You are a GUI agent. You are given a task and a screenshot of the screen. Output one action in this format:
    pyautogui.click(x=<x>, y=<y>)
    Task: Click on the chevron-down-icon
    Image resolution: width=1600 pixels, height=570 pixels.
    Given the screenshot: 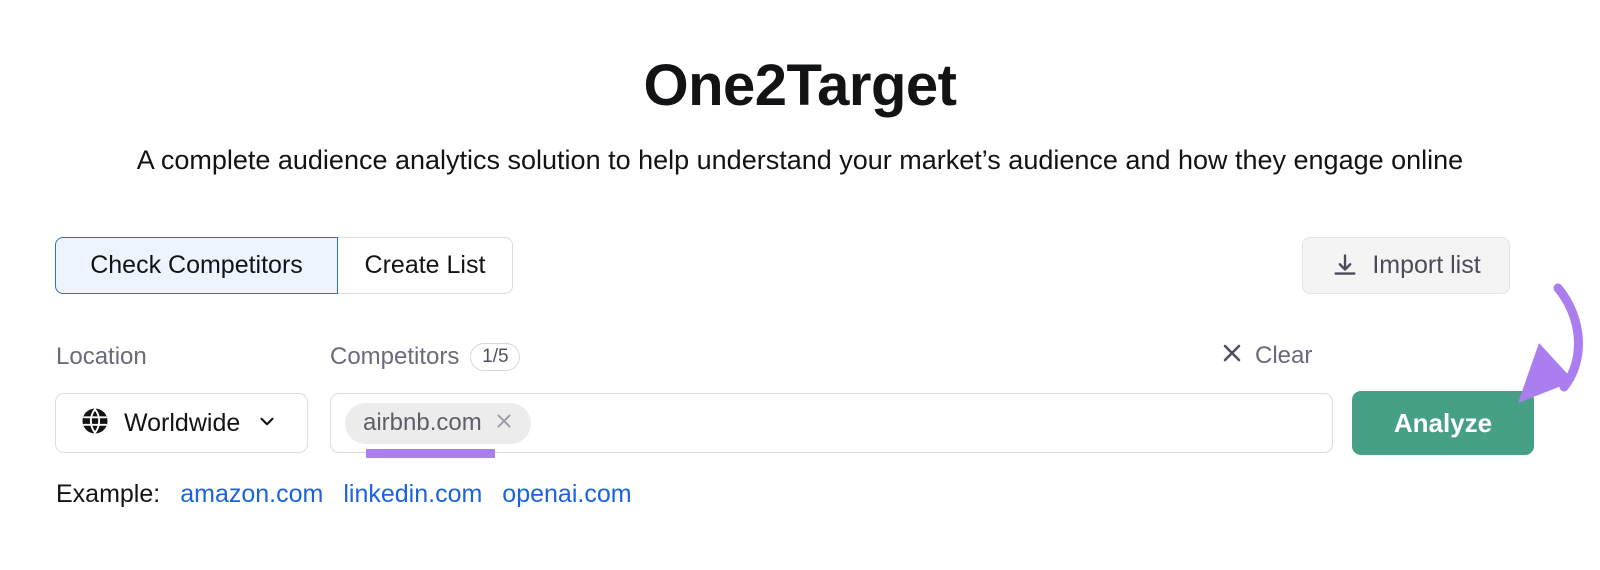 What is the action you would take?
    pyautogui.click(x=267, y=423)
    